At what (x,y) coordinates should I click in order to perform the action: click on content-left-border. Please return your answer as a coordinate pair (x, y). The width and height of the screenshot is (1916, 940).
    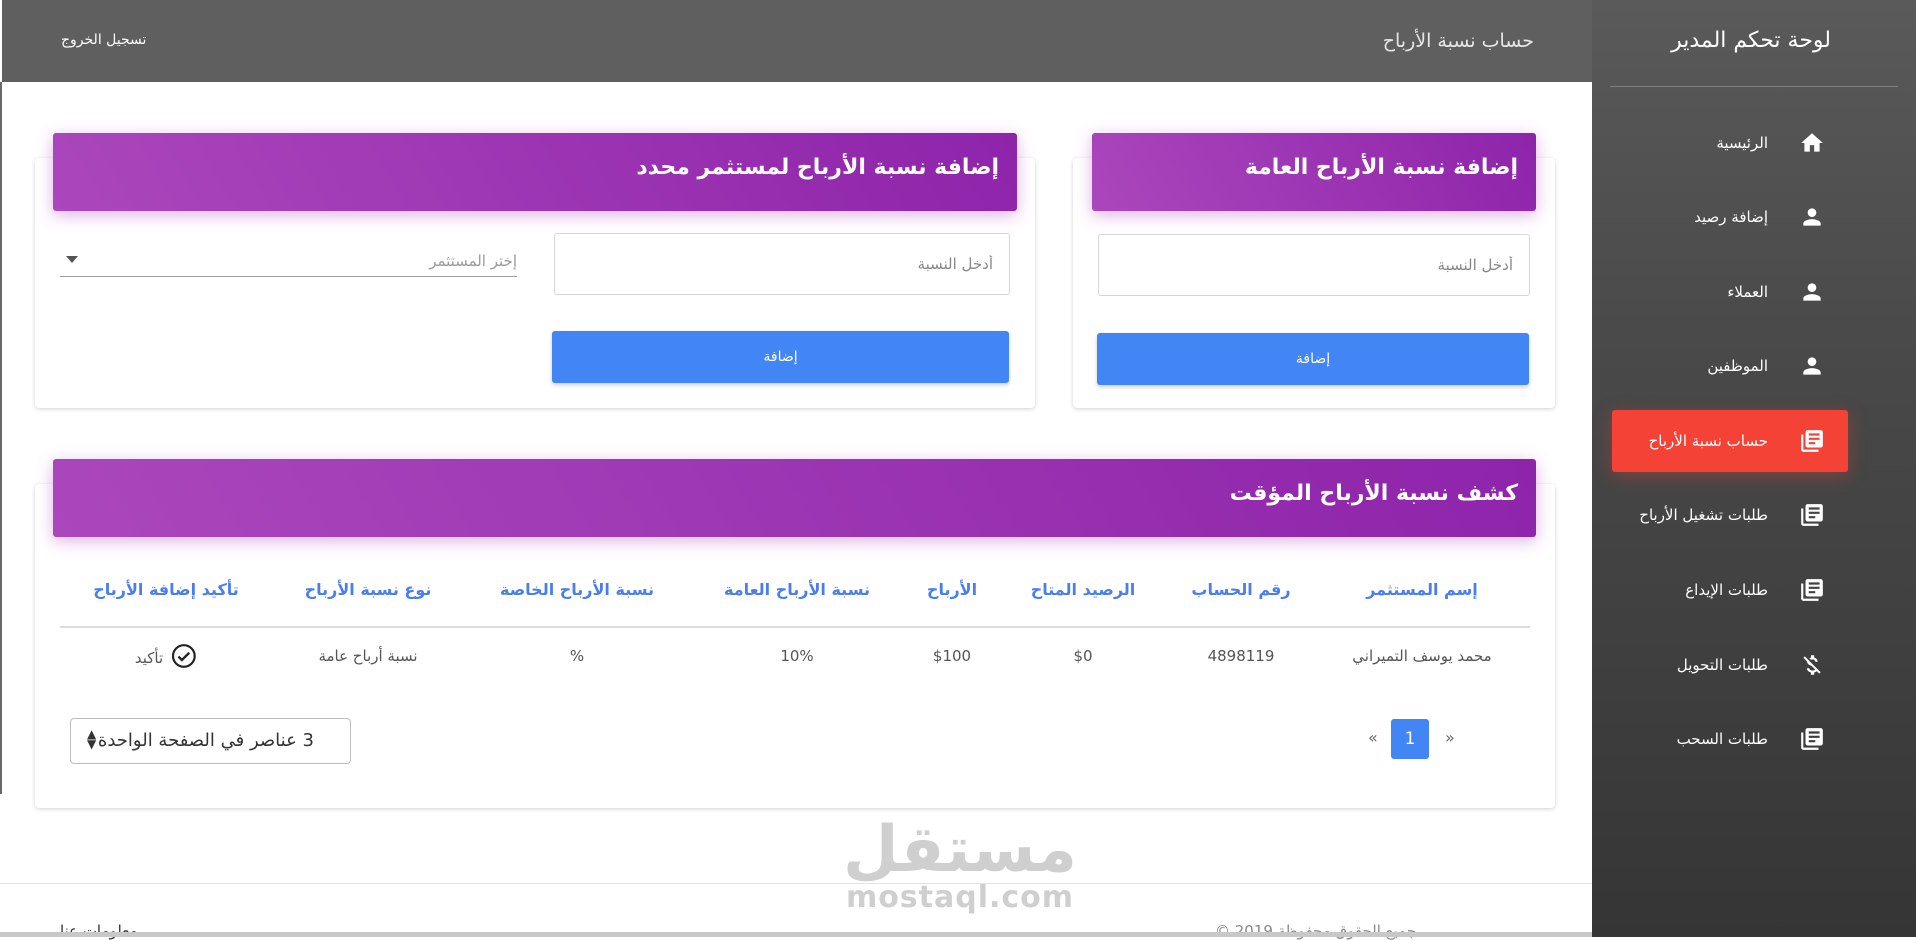
    Looking at the image, I should click on (1, 438).